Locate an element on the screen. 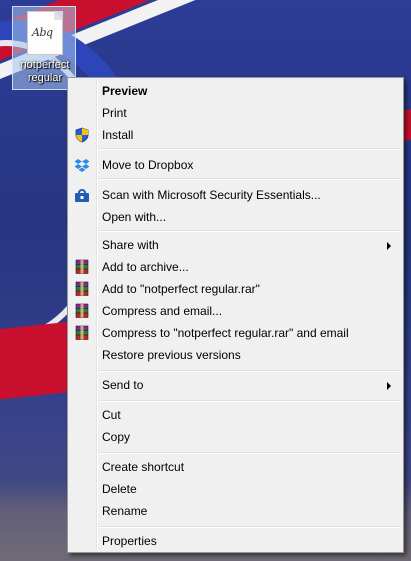  menu-item-delete: Delete is located at coordinates (235, 489).